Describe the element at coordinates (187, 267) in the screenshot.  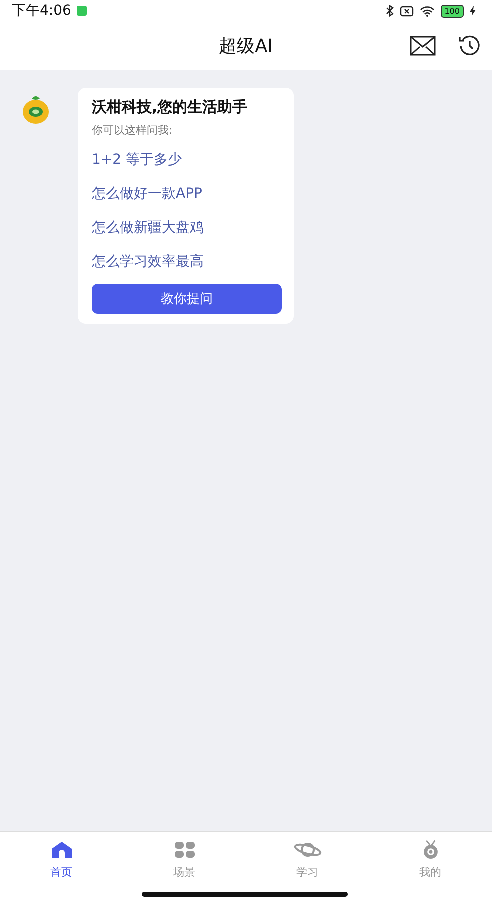
I see `suggestion-link: 怎么学习效率最高` at that location.